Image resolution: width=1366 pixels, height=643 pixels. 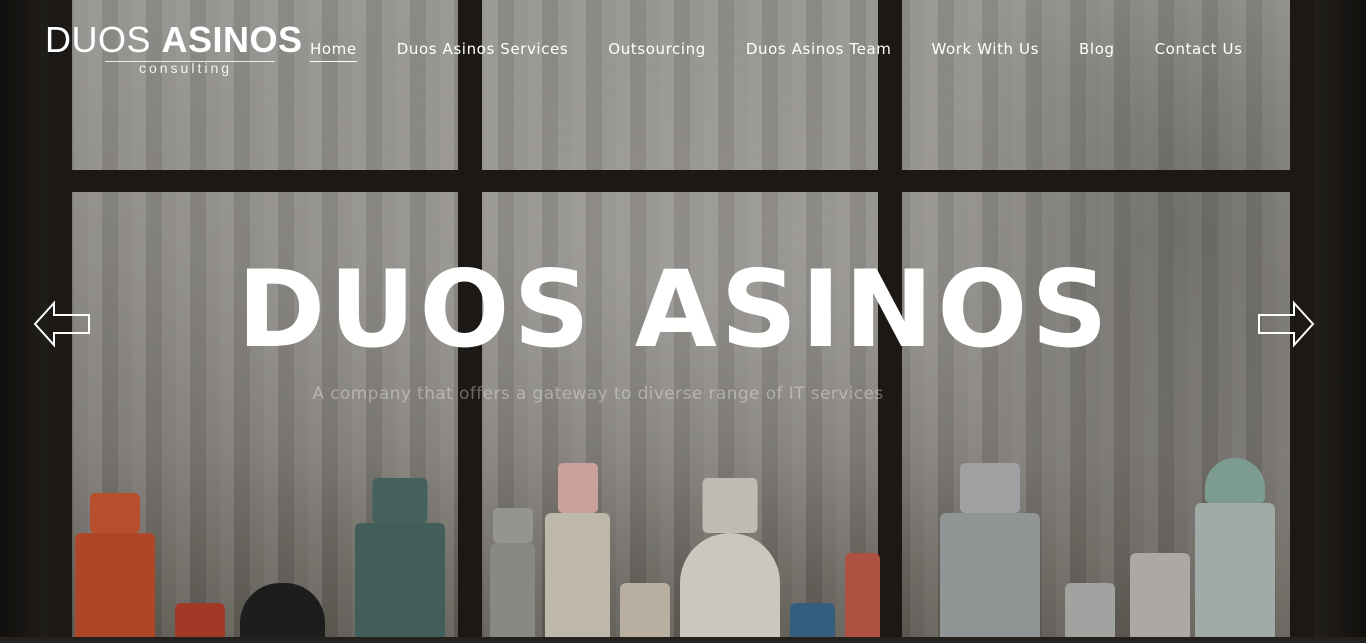 I want to click on slider-next-button, so click(x=1286, y=324).